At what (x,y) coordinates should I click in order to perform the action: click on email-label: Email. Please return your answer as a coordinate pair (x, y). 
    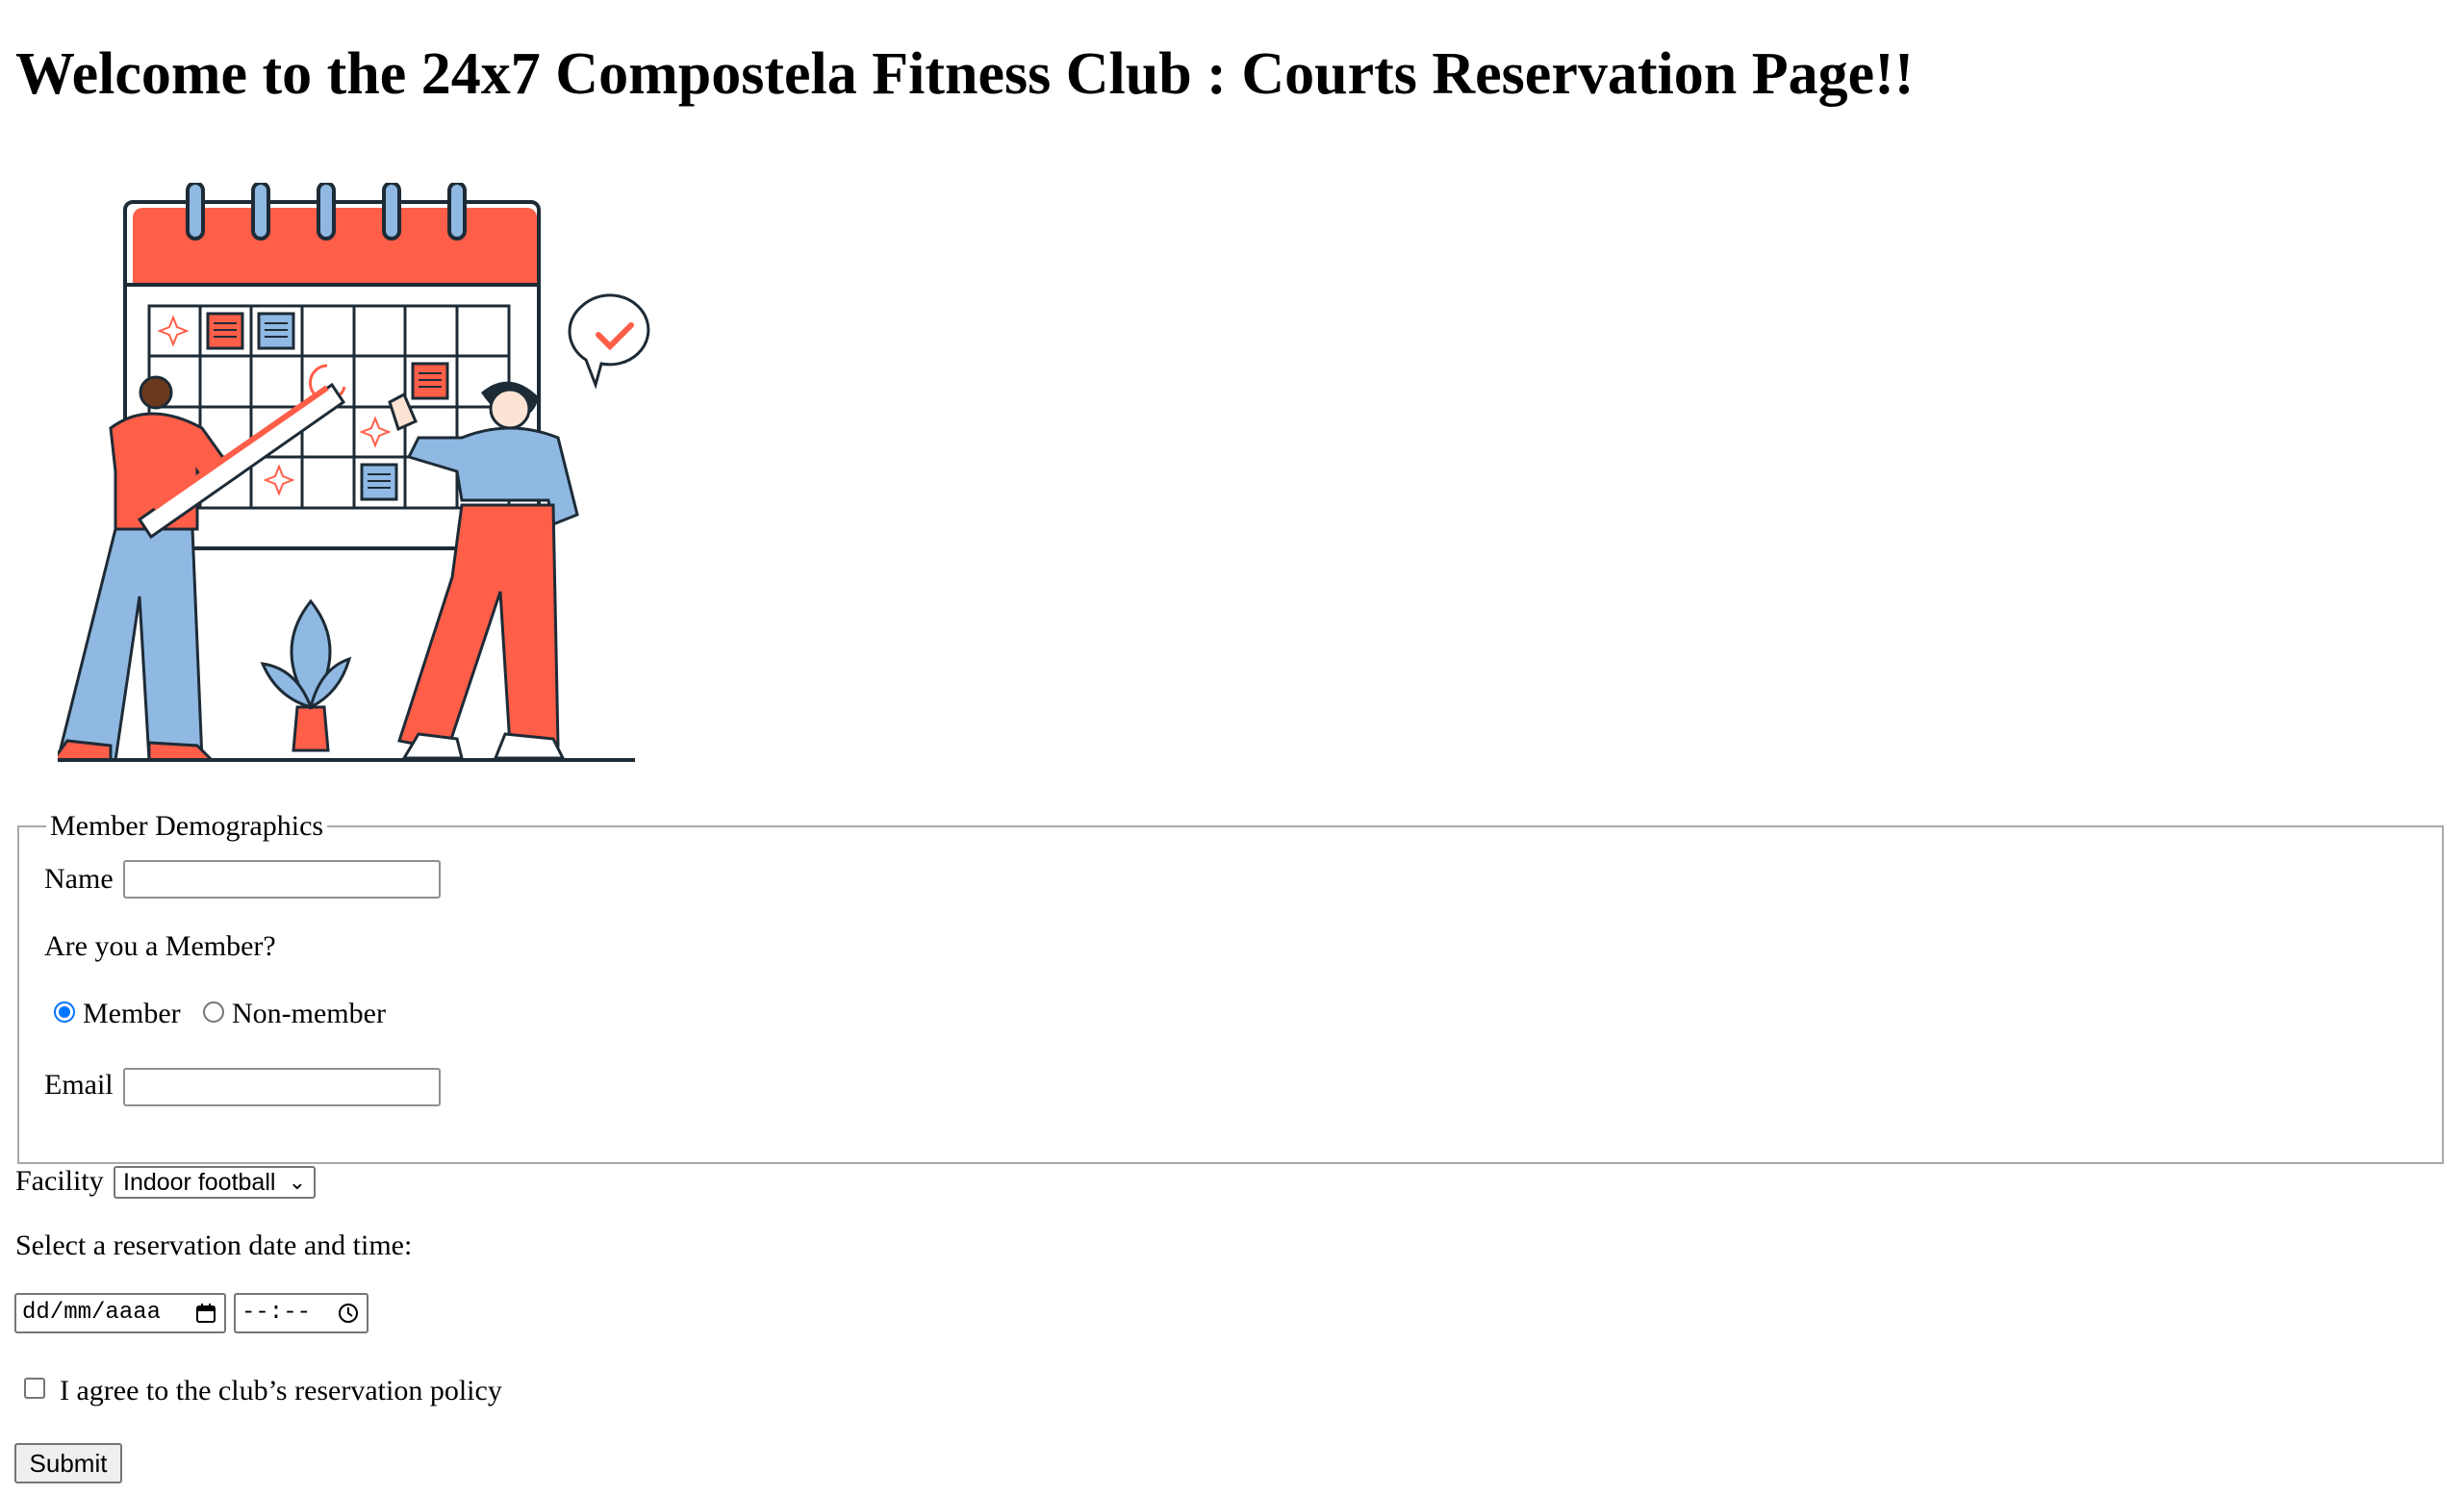
    Looking at the image, I should click on (79, 1085).